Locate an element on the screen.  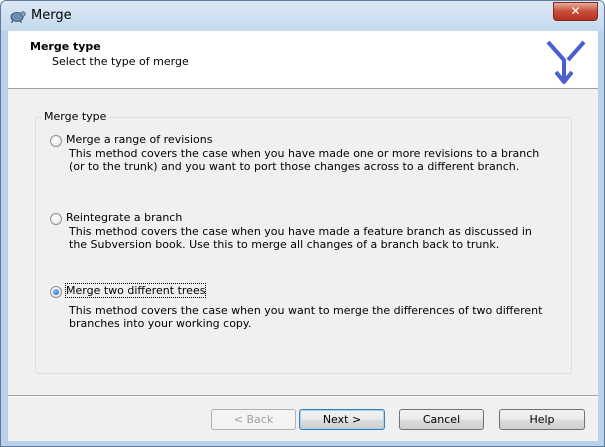
radio-two-trees is located at coordinates (56, 292).